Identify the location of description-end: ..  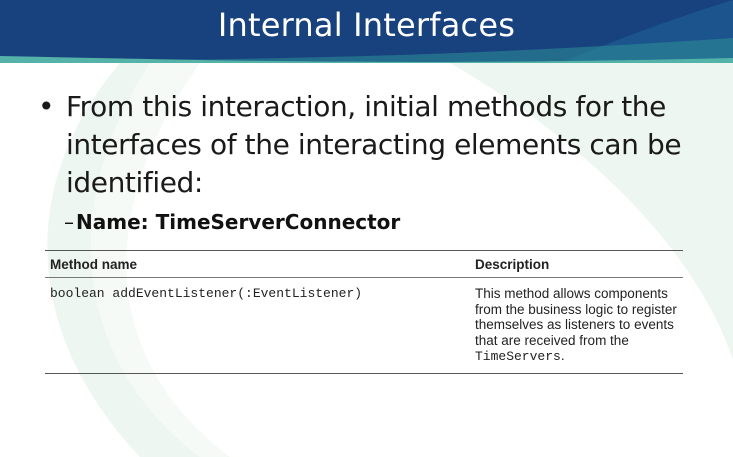
(562, 355).